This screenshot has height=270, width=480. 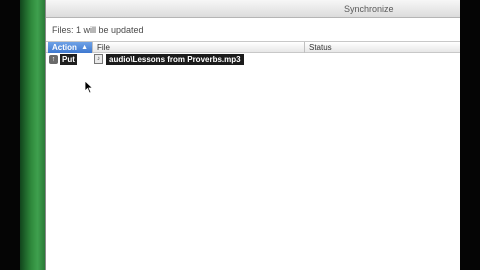 What do you see at coordinates (98, 59) in the screenshot?
I see `file-icon: ♪` at bounding box center [98, 59].